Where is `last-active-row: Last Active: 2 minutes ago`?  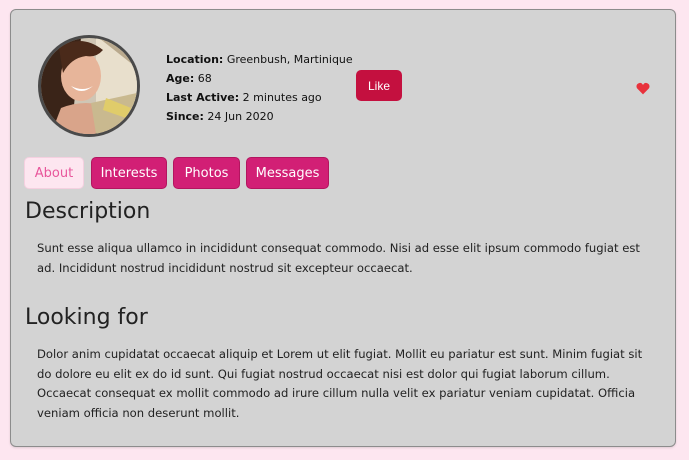 last-active-row: Last Active: 2 minutes ago is located at coordinates (259, 97).